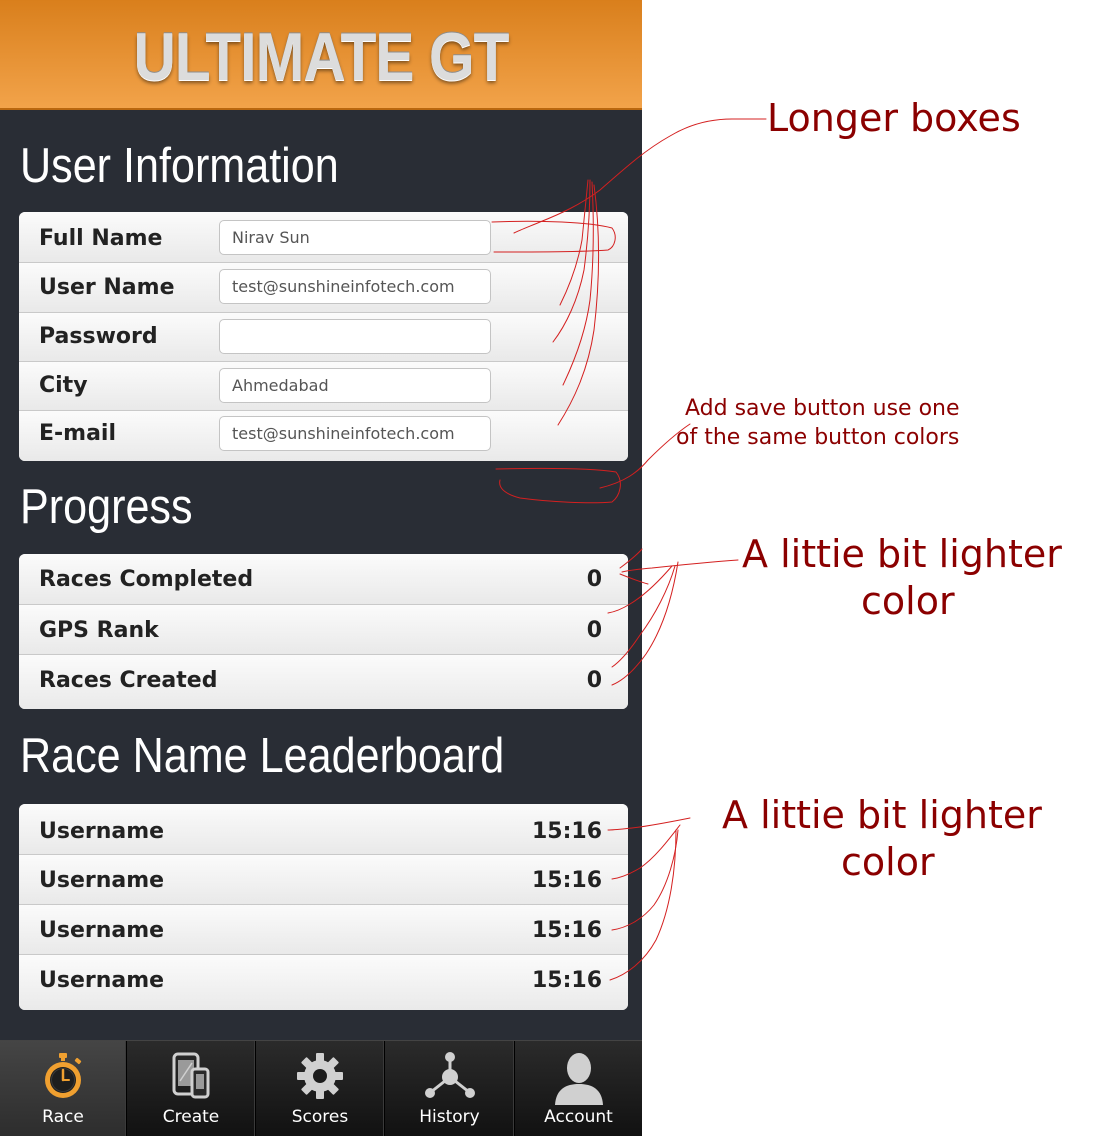  What do you see at coordinates (191, 1117) in the screenshot?
I see `tab-create-label: Create` at bounding box center [191, 1117].